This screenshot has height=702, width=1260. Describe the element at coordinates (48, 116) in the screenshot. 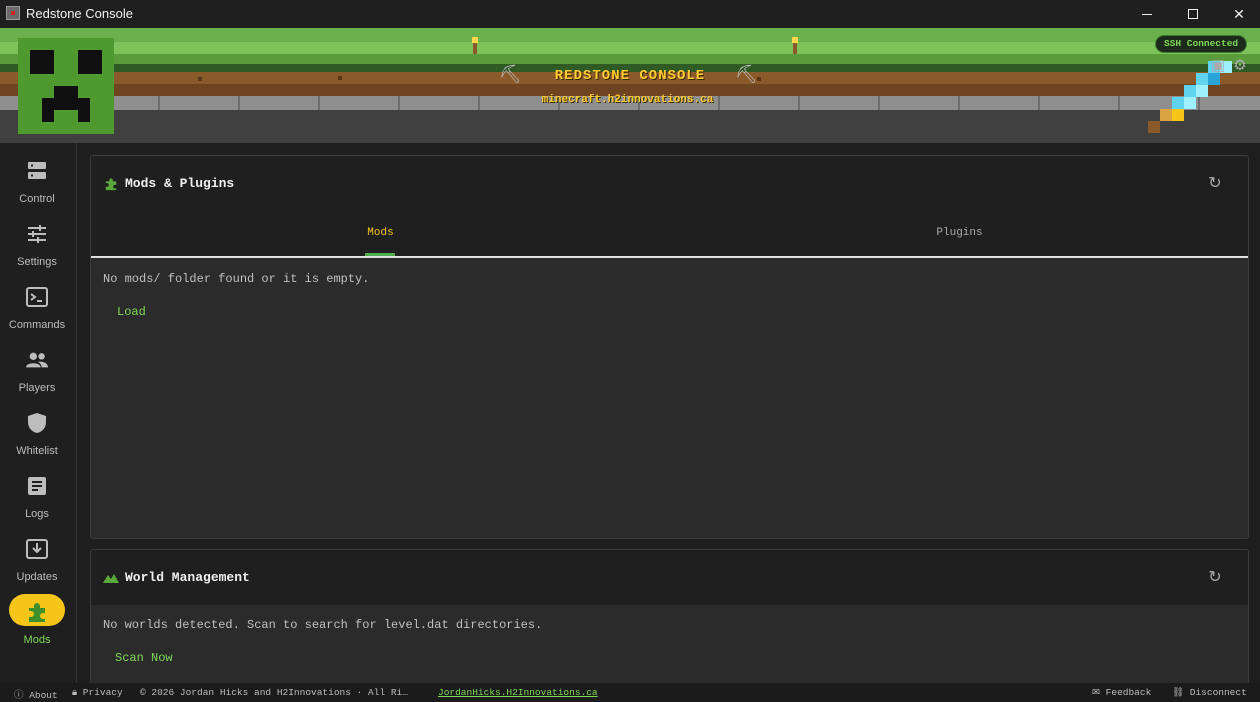

I see `creeper-mouth-left` at that location.